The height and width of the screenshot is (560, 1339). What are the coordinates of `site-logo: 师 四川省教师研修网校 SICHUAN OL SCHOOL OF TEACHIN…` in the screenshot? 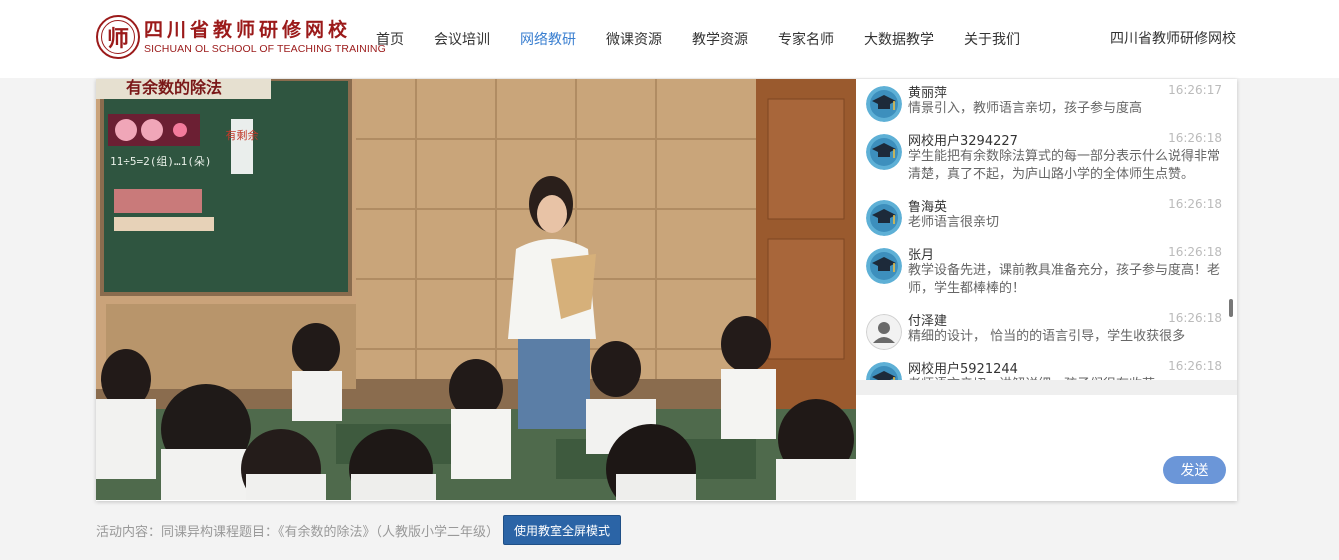 It's located at (241, 37).